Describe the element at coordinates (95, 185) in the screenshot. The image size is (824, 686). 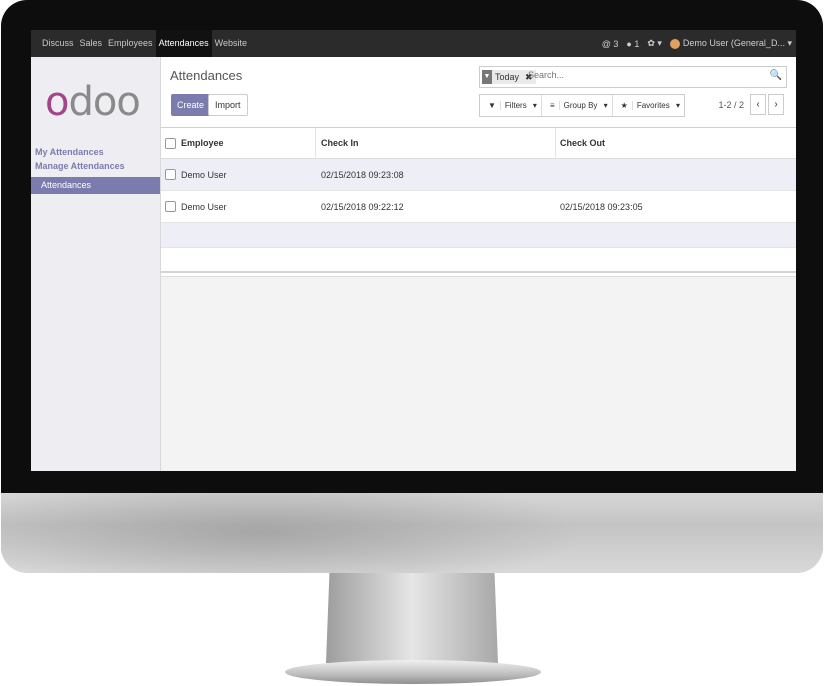
I see `sidebar-item-attendances: Attendances` at that location.